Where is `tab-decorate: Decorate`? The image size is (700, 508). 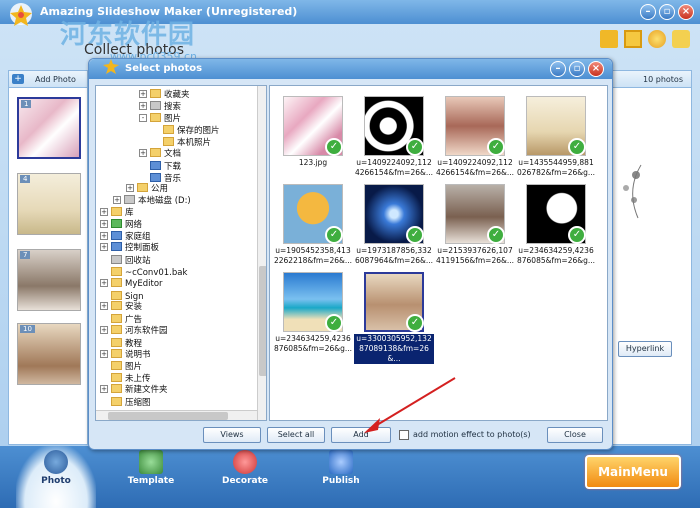
tab-decorate: Decorate is located at coordinates (245, 477).